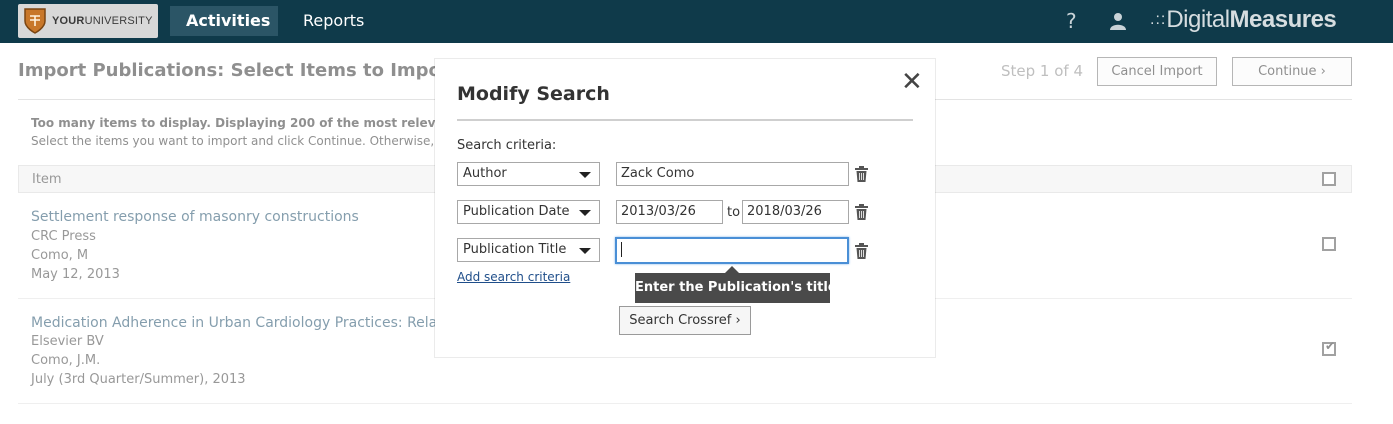  I want to click on search-criteria-label: Search criteria:, so click(507, 145).